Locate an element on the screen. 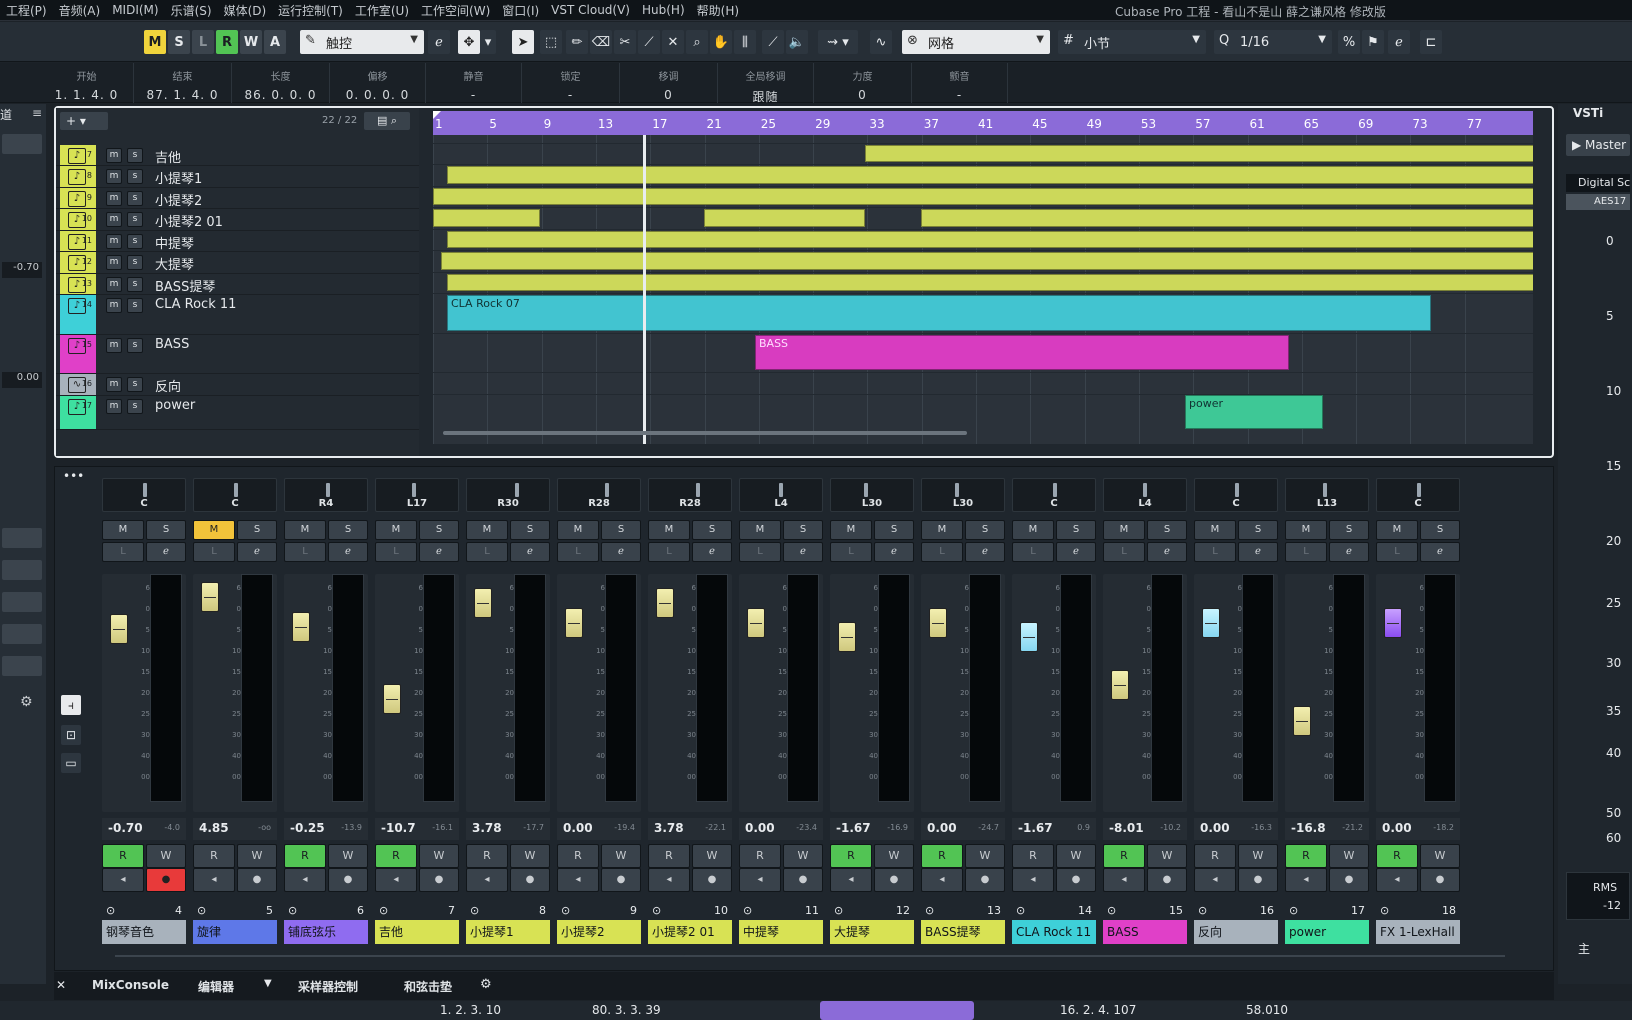  channel-name: 小提琴2 is located at coordinates (599, 932).